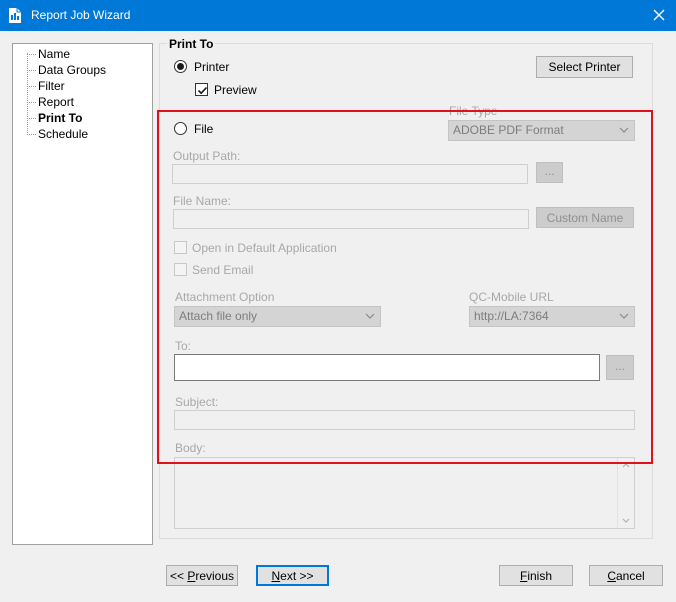 This screenshot has height=602, width=676. What do you see at coordinates (180, 269) in the screenshot?
I see `send-email-checkbox` at bounding box center [180, 269].